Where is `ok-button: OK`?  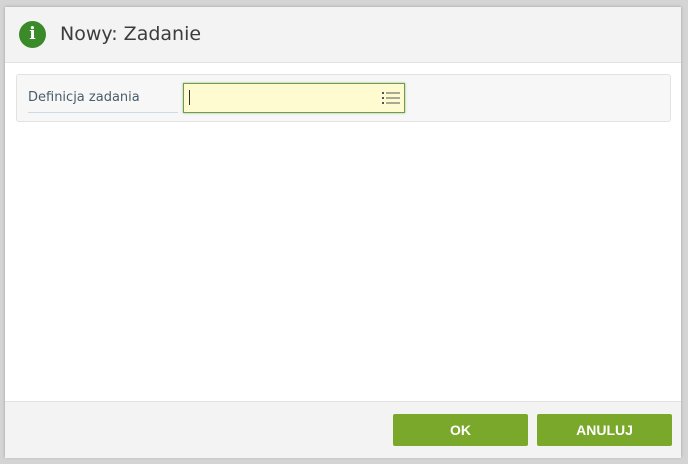 ok-button: OK is located at coordinates (460, 430).